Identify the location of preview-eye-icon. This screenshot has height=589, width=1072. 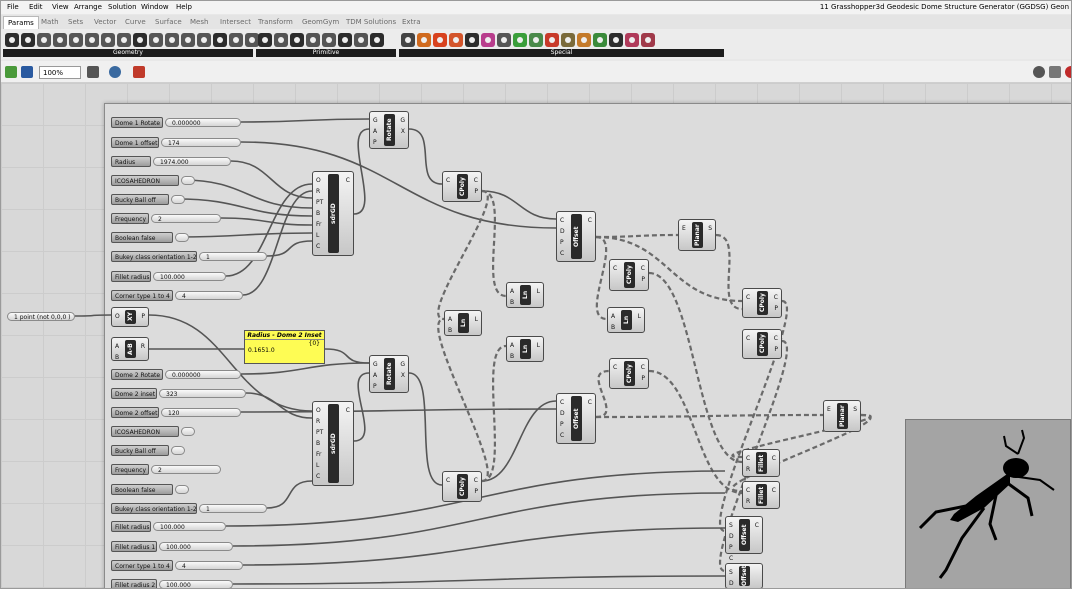
(115, 72).